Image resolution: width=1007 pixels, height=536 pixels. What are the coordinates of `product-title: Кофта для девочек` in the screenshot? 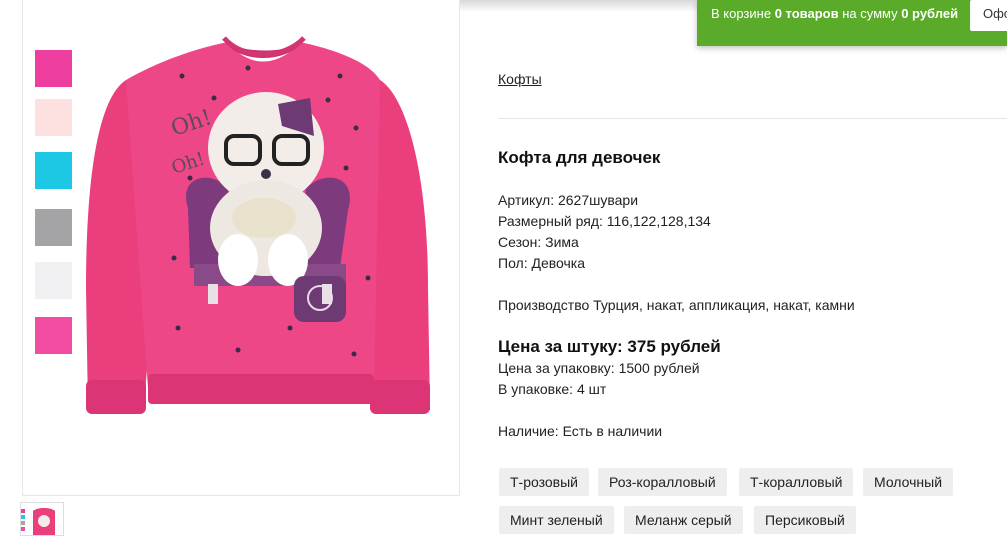 It's located at (579, 157).